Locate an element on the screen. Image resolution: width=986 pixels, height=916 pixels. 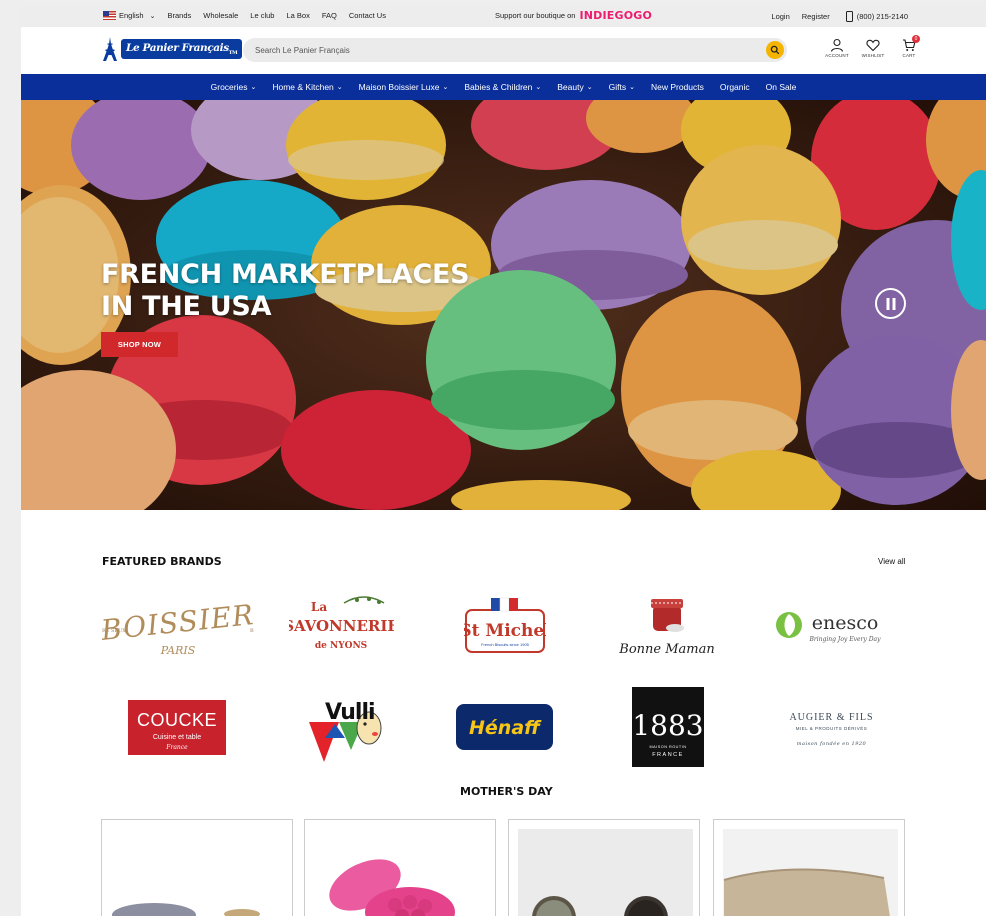
st-michel-logo: St Michel French Biscuits since 1905 is located at coordinates (505, 625).